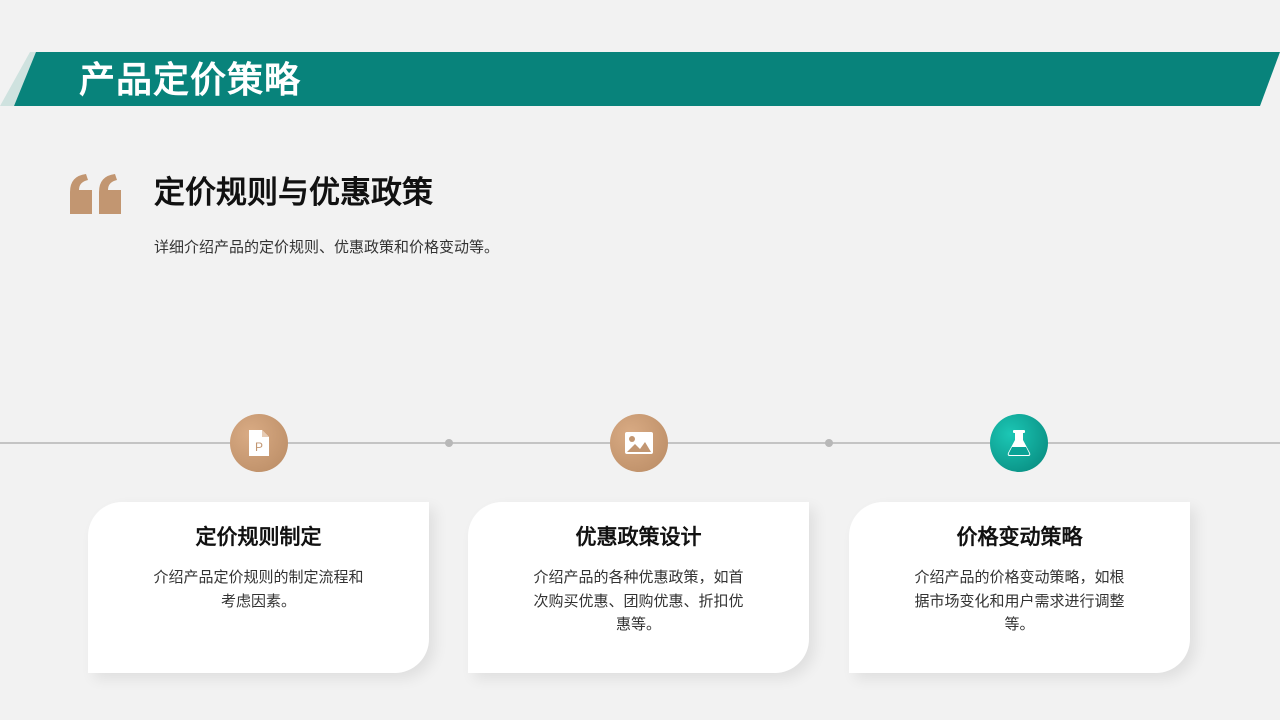  What do you see at coordinates (293, 193) in the screenshot?
I see `section-title: 定价规则与优惠政策` at bounding box center [293, 193].